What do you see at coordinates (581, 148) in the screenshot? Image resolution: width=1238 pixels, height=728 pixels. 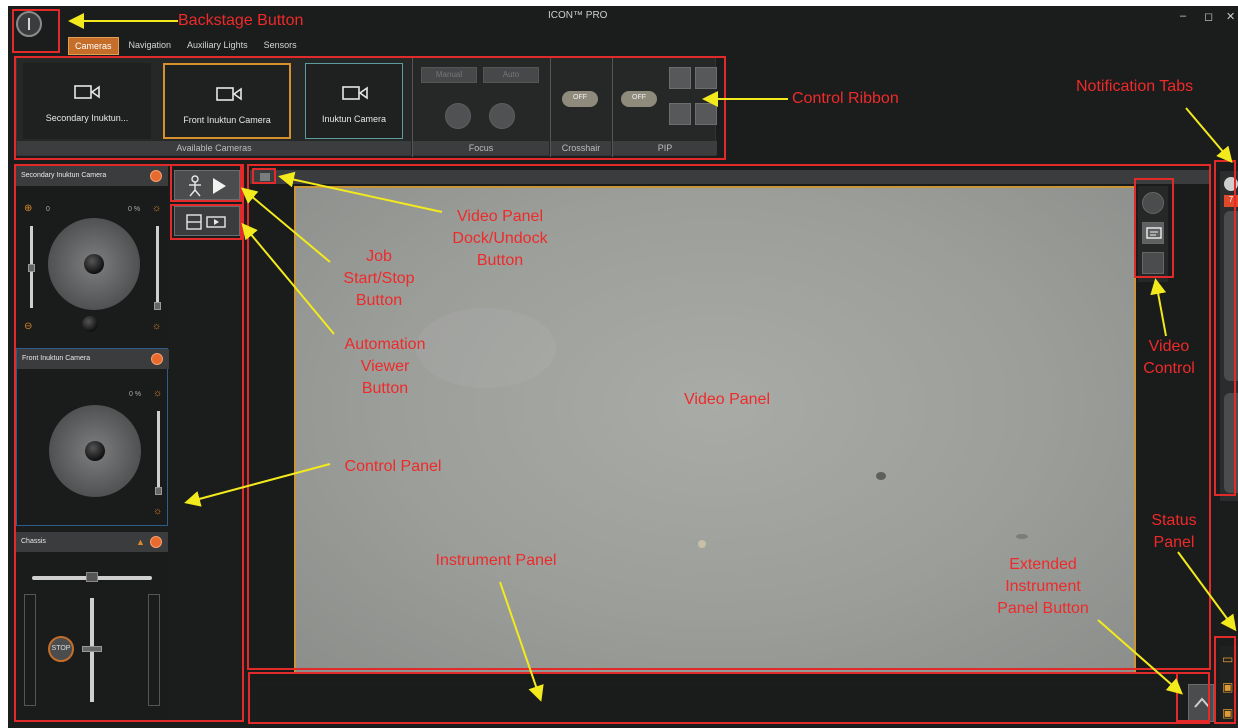 I see `group-label-crosshair: Crosshair` at bounding box center [581, 148].